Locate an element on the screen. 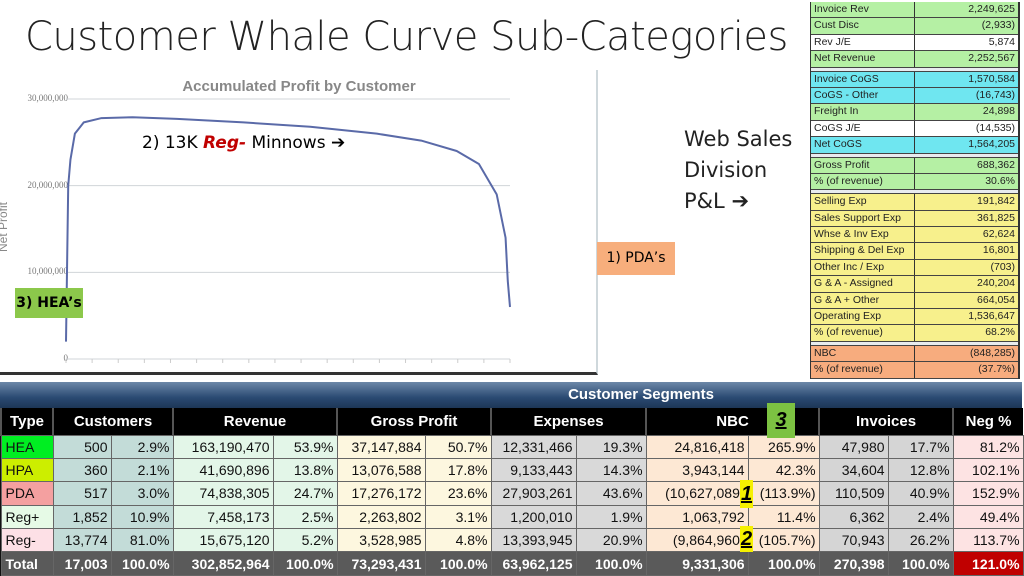 The height and width of the screenshot is (576, 1024). total-cell: 270,398 is located at coordinates (853, 563).